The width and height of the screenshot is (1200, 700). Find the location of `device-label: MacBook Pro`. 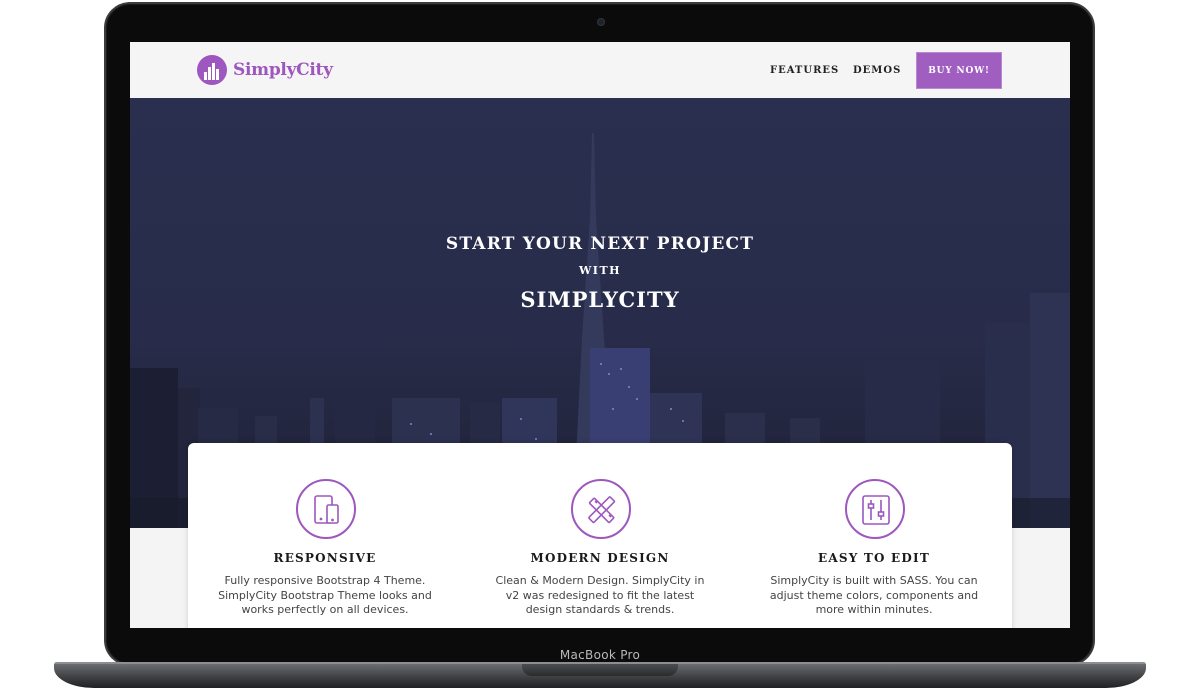

device-label: MacBook Pro is located at coordinates (600, 655).